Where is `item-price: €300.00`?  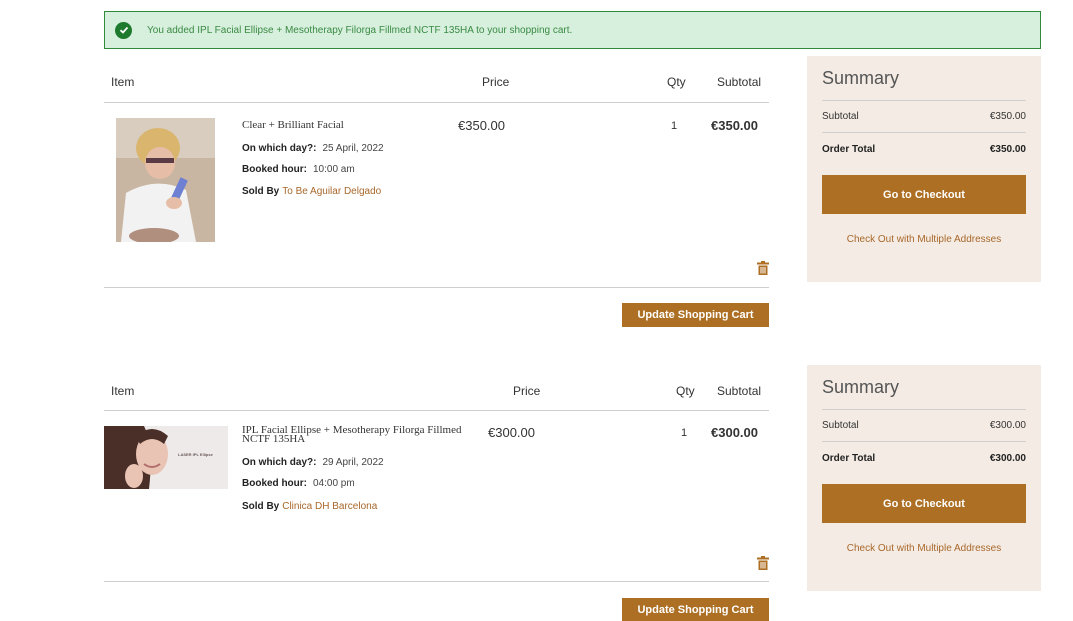 item-price: €300.00 is located at coordinates (511, 432).